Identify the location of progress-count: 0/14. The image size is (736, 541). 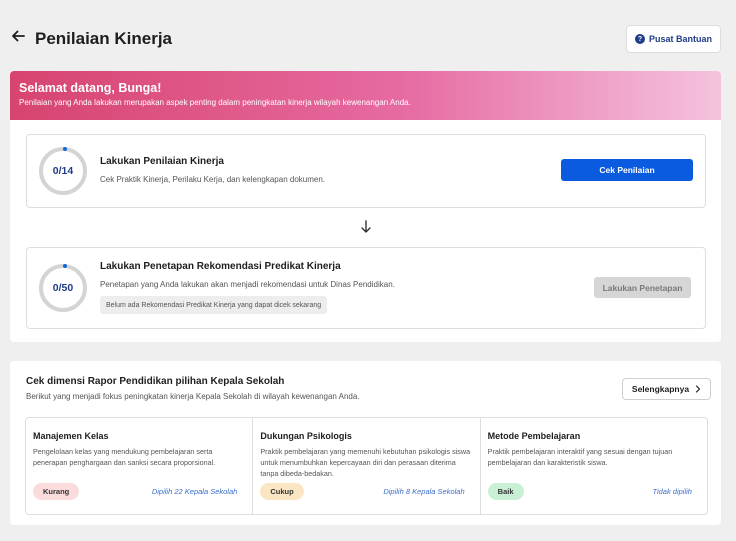
(63, 171).